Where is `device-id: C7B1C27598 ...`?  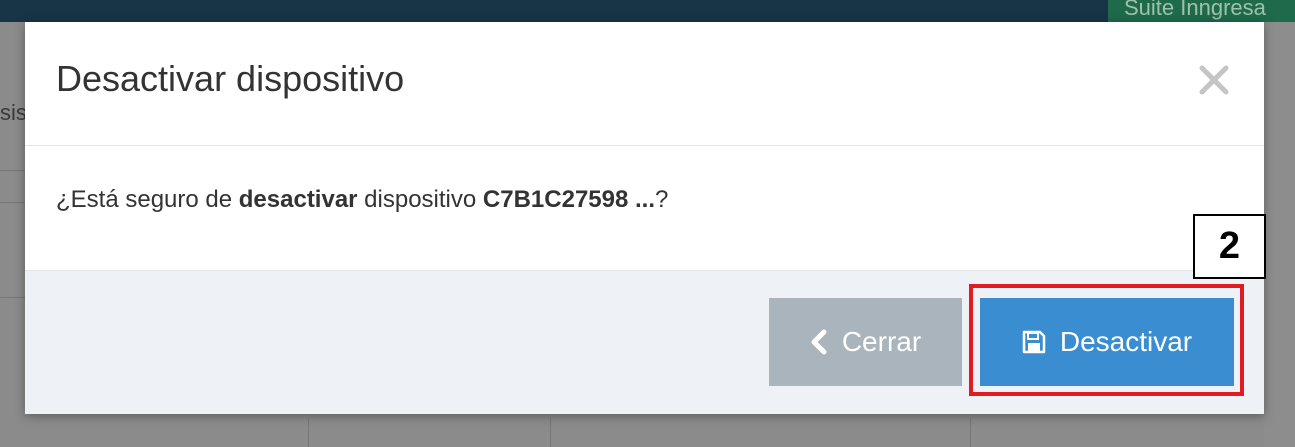 device-id: C7B1C27598 ... is located at coordinates (569, 199).